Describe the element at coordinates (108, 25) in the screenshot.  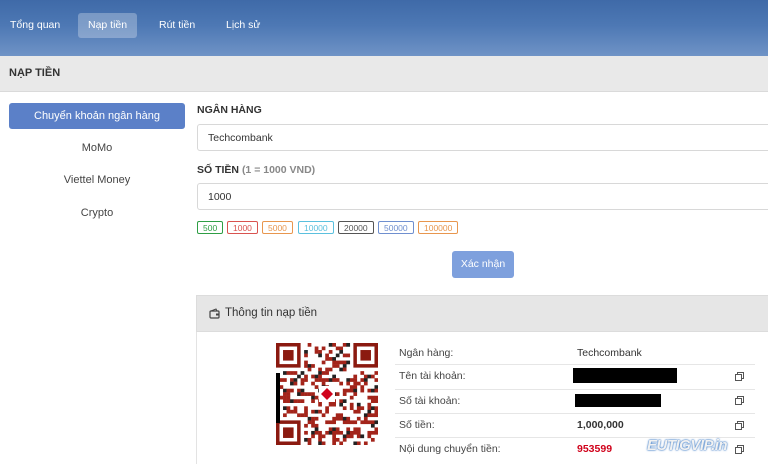
I see `tab-nap-tien: Nạp tiền` at that location.